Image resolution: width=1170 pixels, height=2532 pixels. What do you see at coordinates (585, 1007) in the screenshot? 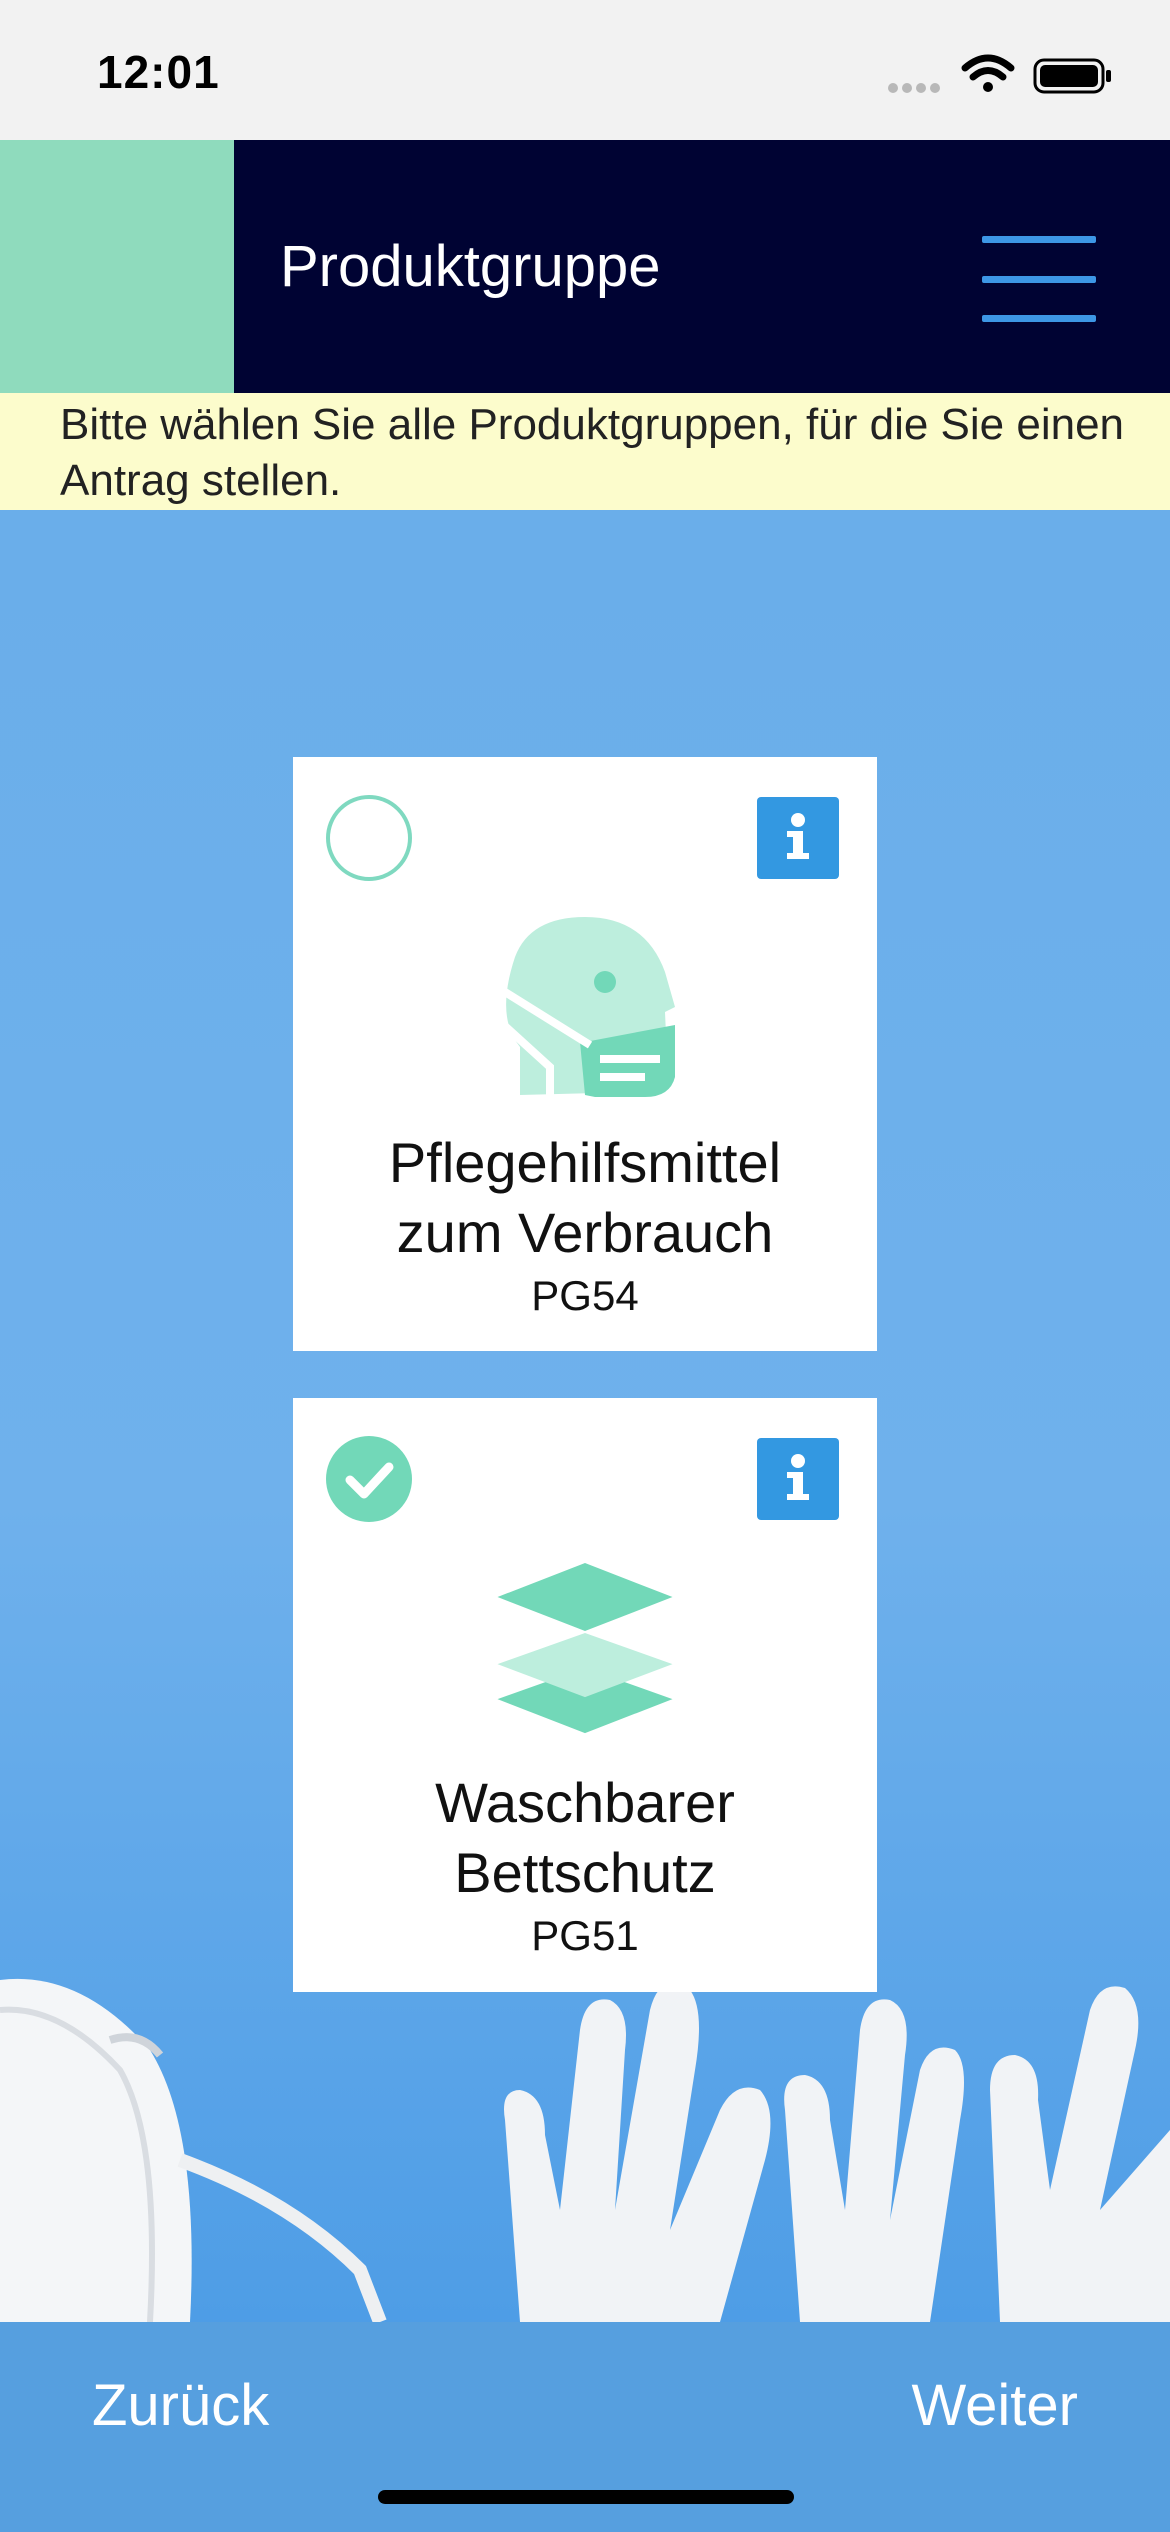
I see `face-mask-icon` at bounding box center [585, 1007].